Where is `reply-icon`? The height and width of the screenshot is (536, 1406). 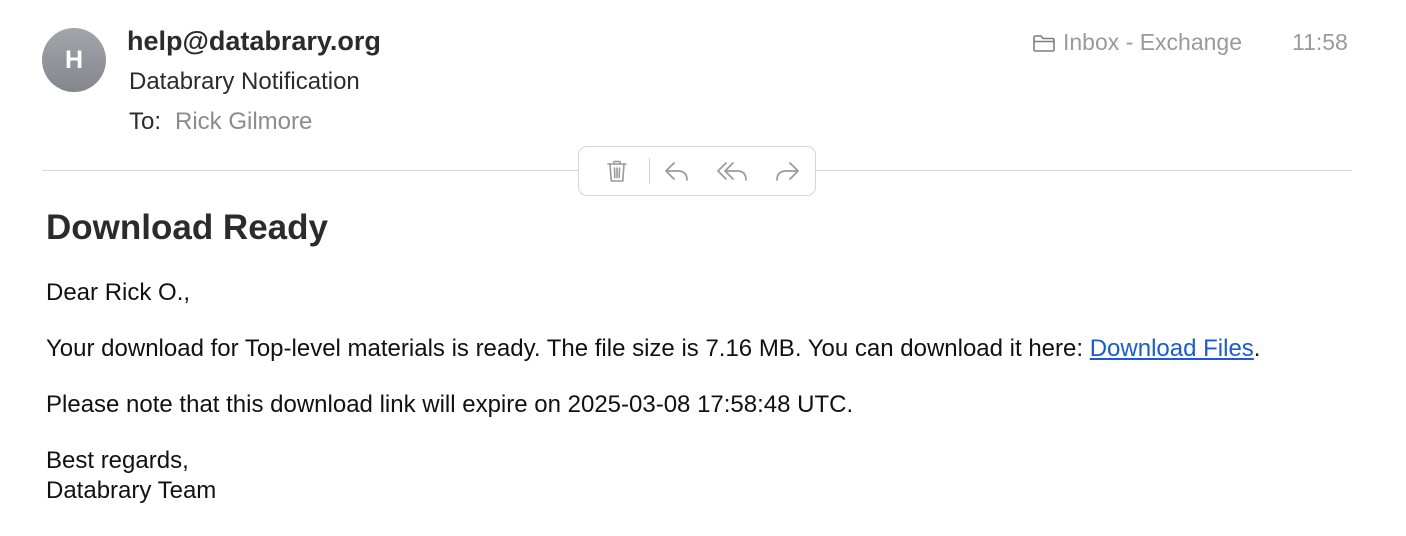 reply-icon is located at coordinates (676, 171).